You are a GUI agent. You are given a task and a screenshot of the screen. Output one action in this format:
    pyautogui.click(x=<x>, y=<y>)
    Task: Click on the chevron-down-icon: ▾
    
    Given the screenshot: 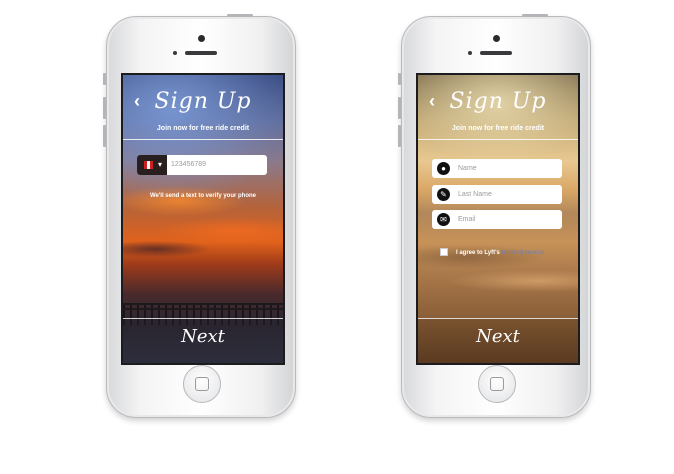 What is the action you would take?
    pyautogui.click(x=160, y=164)
    